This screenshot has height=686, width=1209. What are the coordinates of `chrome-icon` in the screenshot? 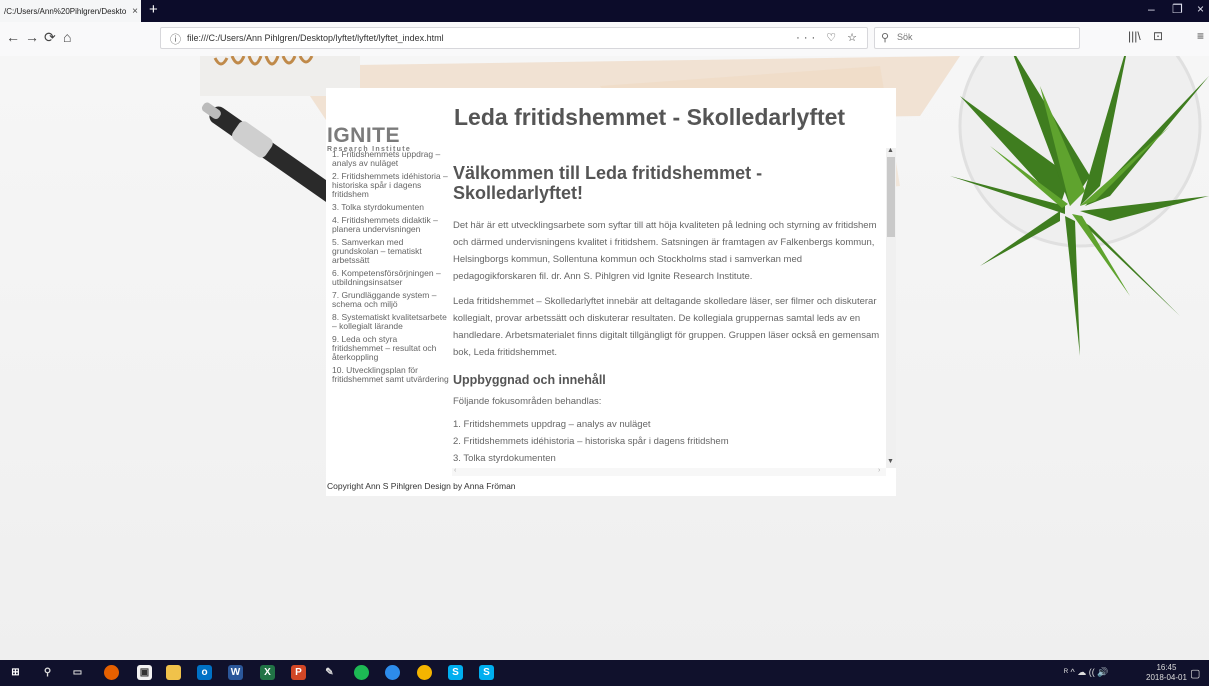 It's located at (424, 672).